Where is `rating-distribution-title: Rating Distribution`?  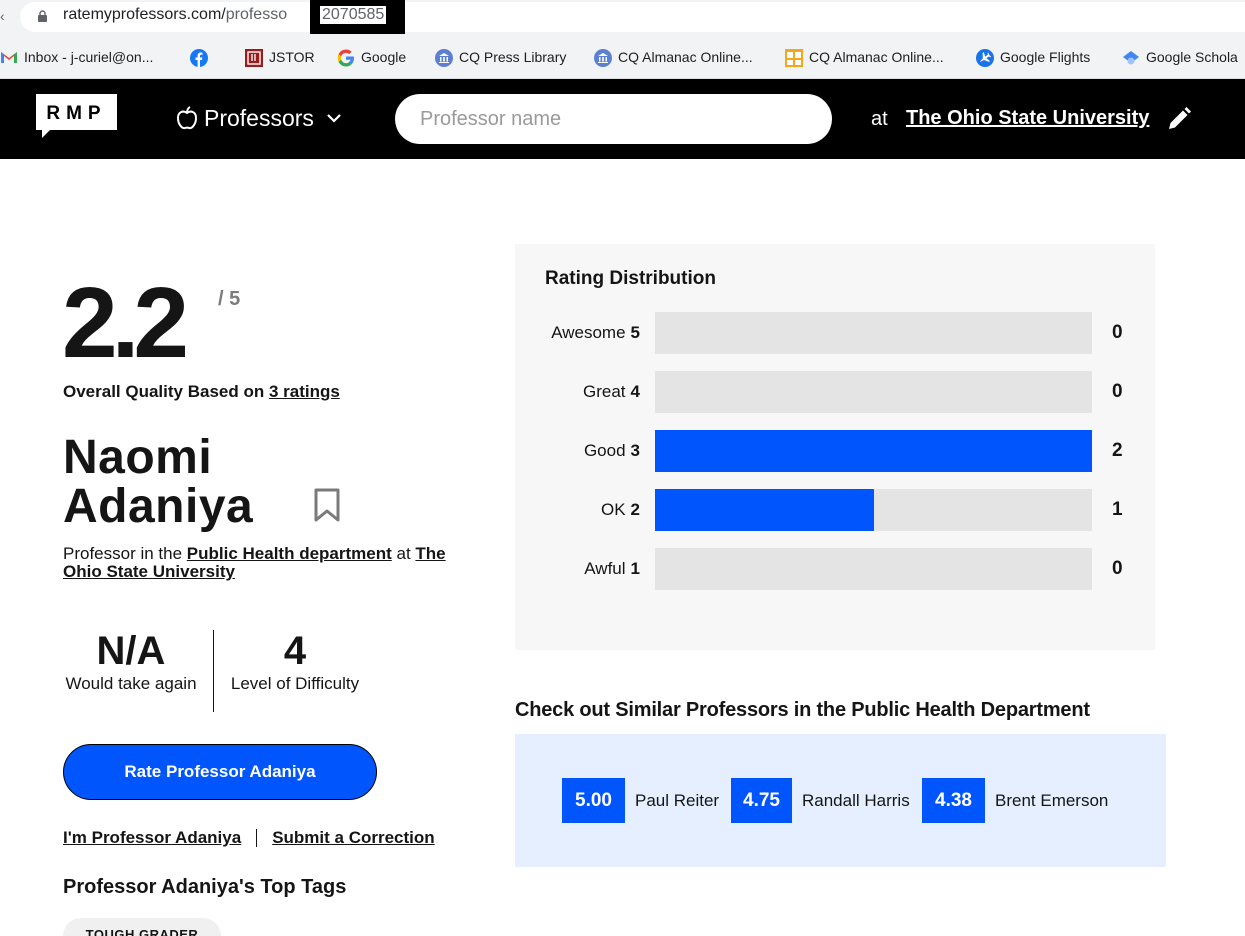
rating-distribution-title: Rating Distribution is located at coordinates (630, 278).